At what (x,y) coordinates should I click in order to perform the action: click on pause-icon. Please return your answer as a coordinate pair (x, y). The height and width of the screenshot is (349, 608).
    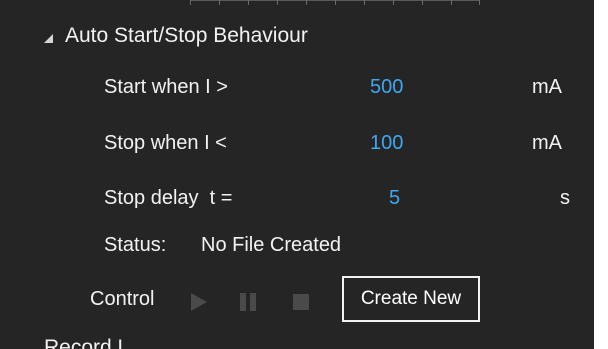
    Looking at the image, I should click on (248, 302).